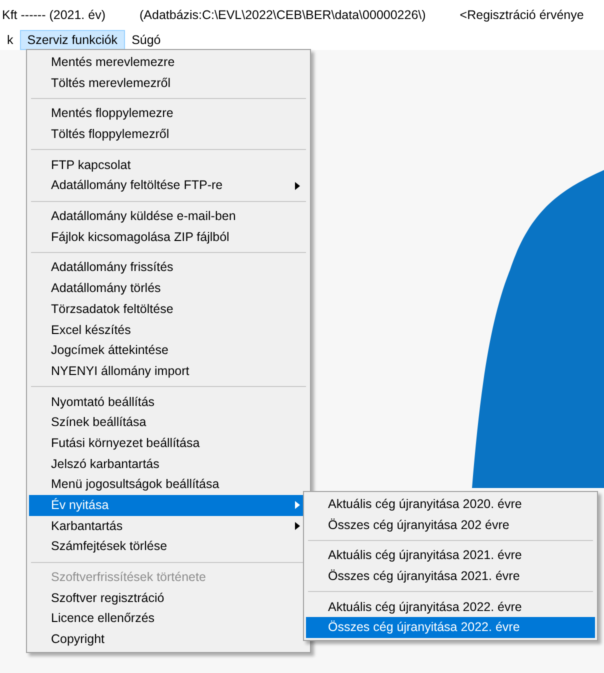 The height and width of the screenshot is (673, 604). Describe the element at coordinates (168, 443) in the screenshot. I see `menu-item: Futási környezet beállítása` at that location.